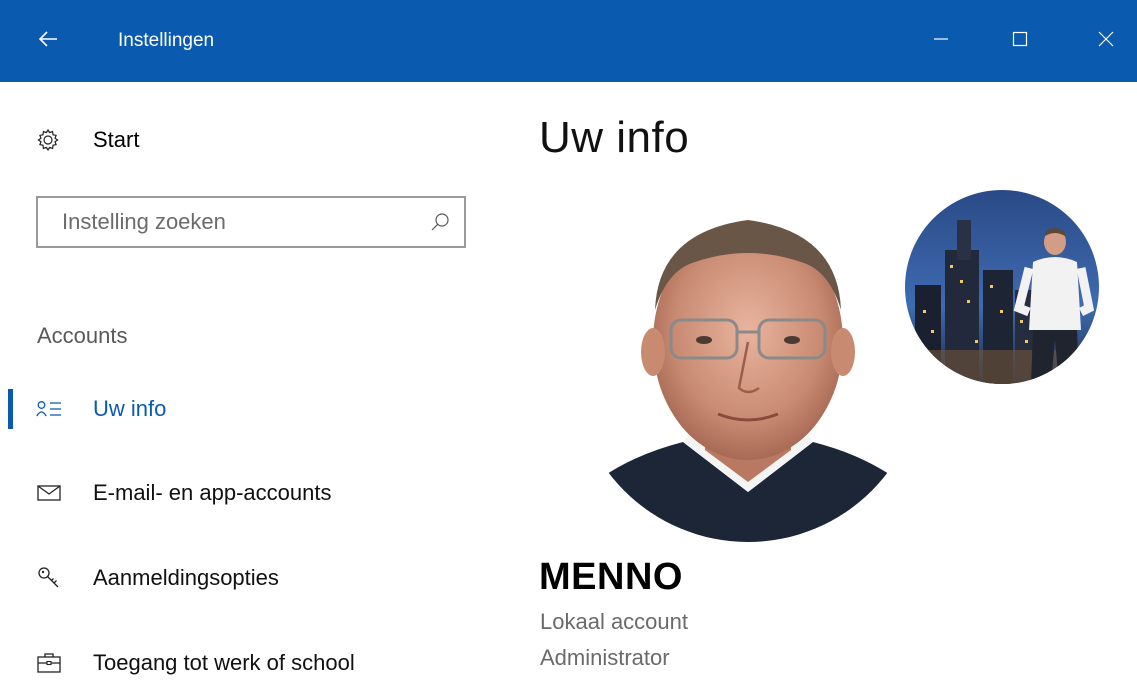 This screenshot has width=1137, height=695. Describe the element at coordinates (568, 41) in the screenshot. I see `title-bar: Instellingen` at that location.